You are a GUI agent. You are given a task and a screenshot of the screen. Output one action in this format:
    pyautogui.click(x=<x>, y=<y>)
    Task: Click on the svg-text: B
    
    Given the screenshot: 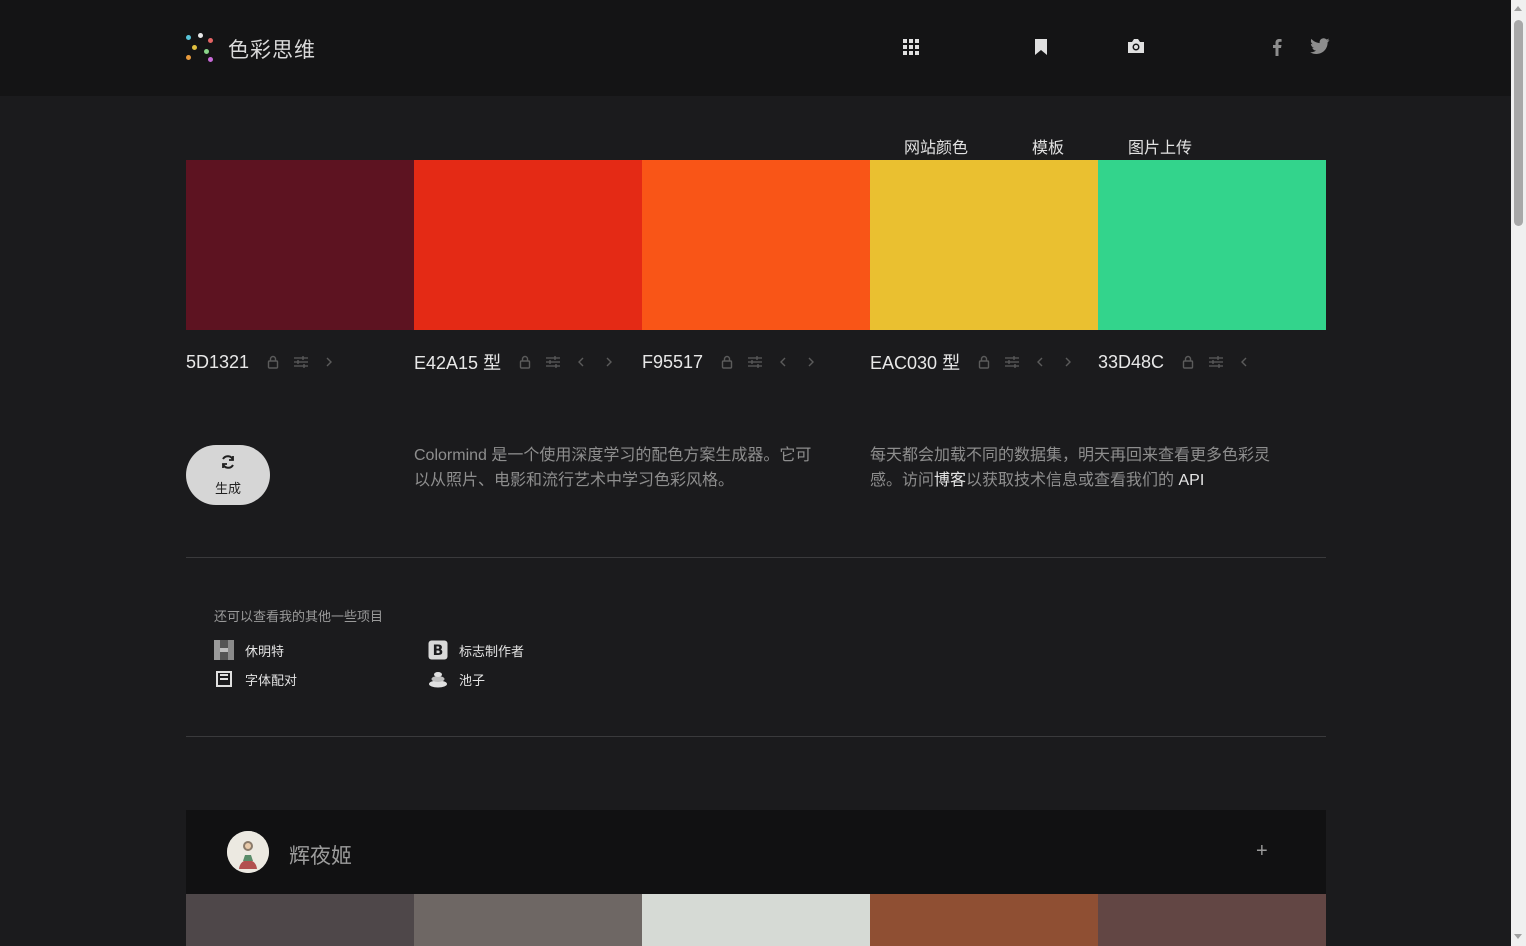 What is the action you would take?
    pyautogui.click(x=438, y=651)
    